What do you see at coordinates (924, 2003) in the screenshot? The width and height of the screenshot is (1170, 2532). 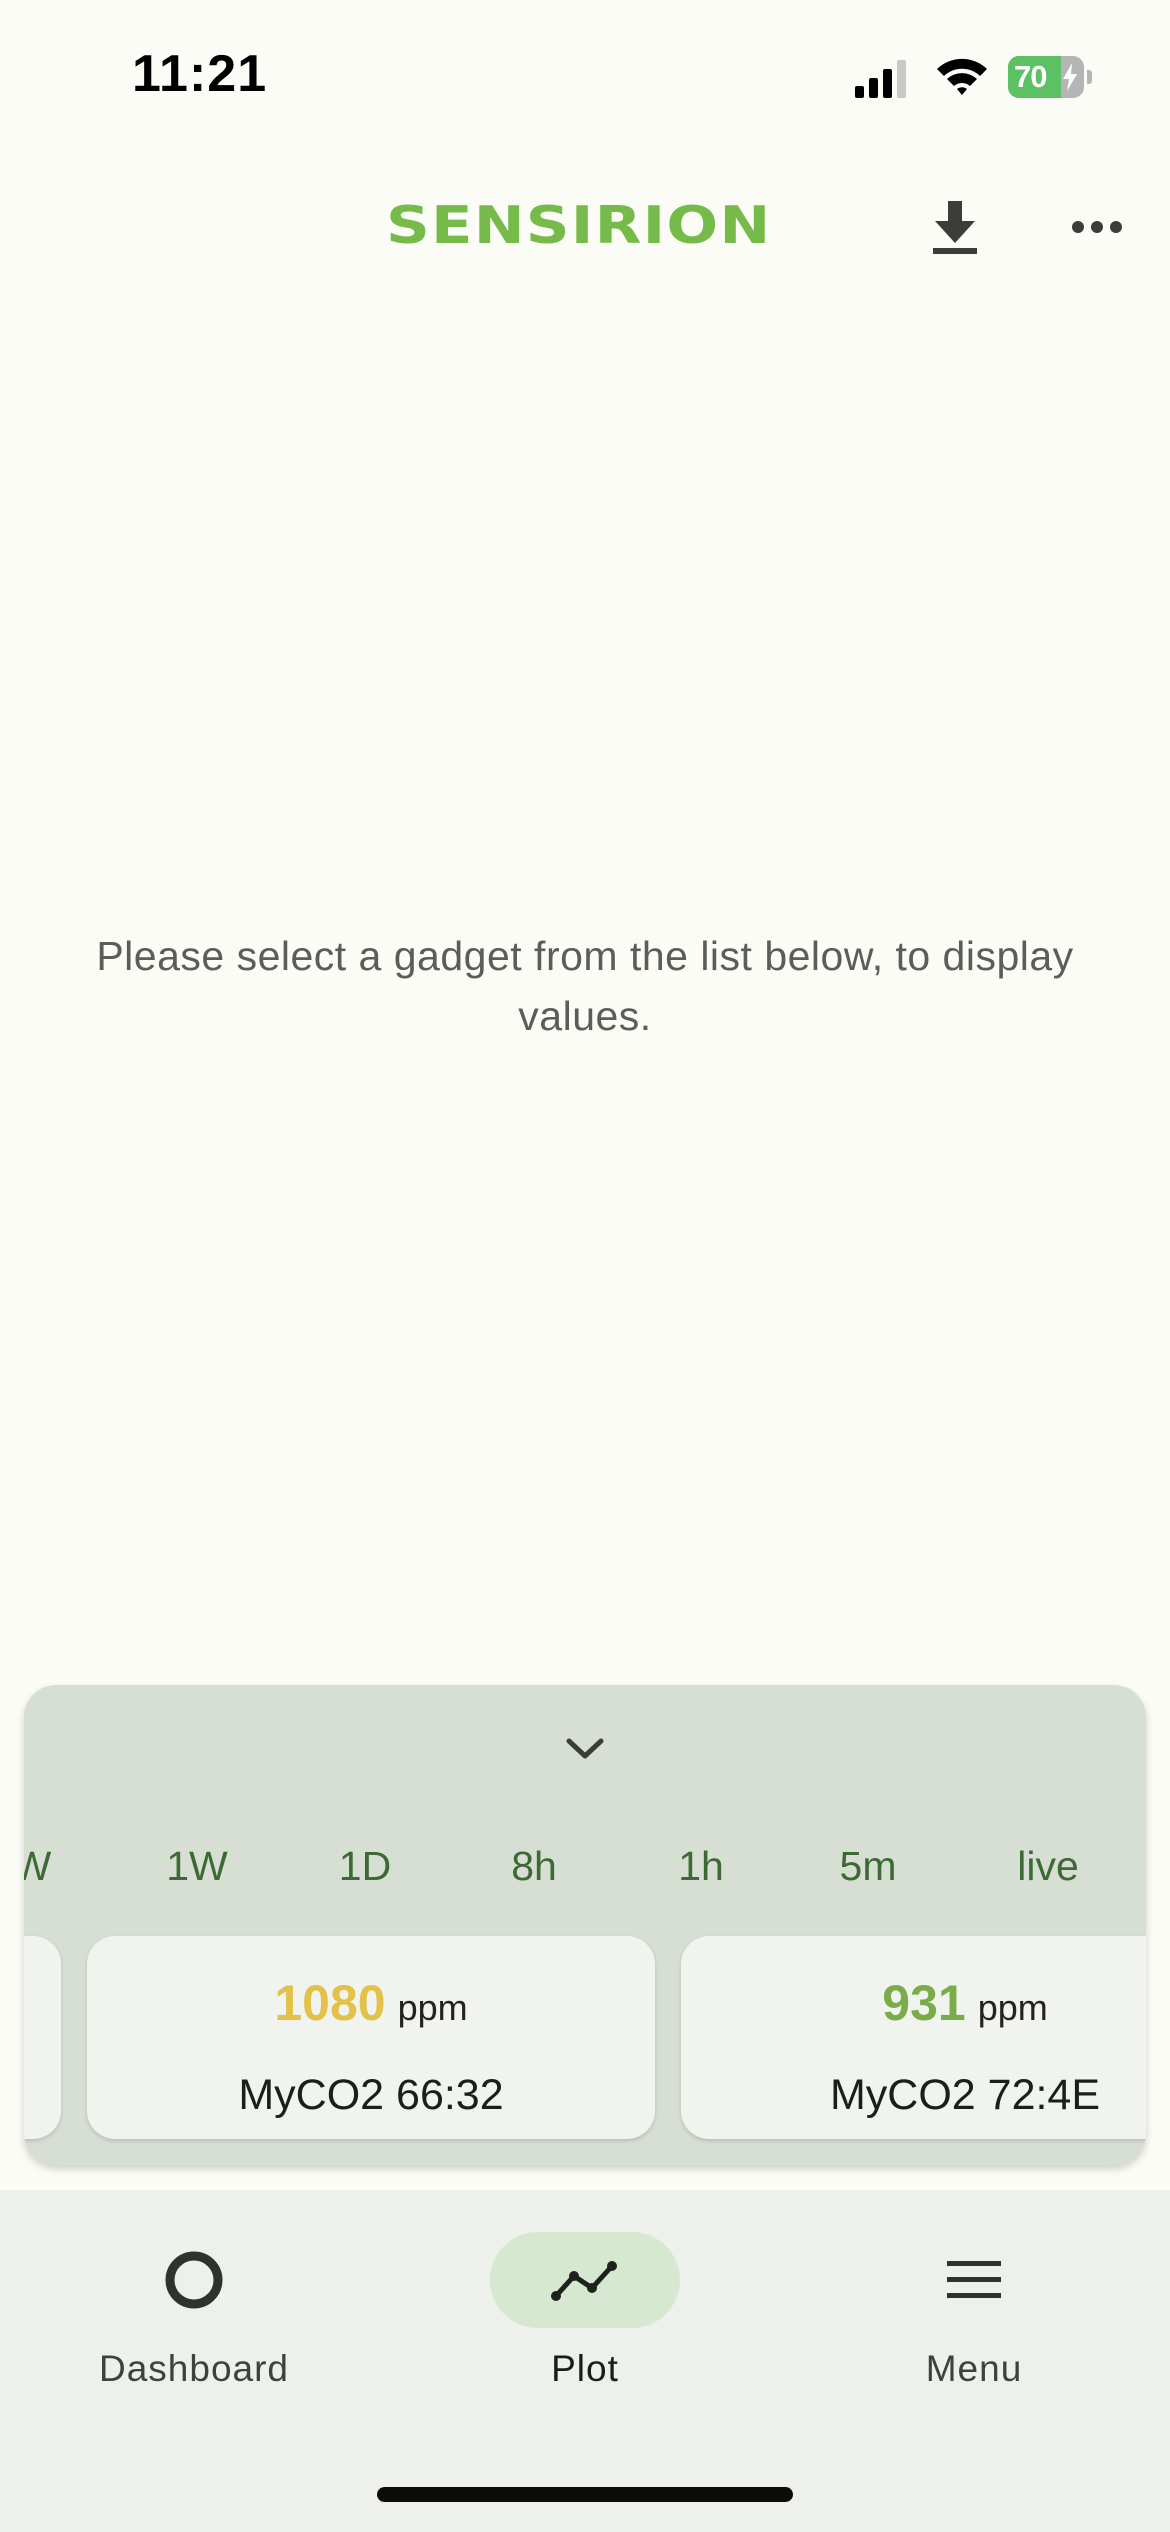 I see `co2-value: 931` at bounding box center [924, 2003].